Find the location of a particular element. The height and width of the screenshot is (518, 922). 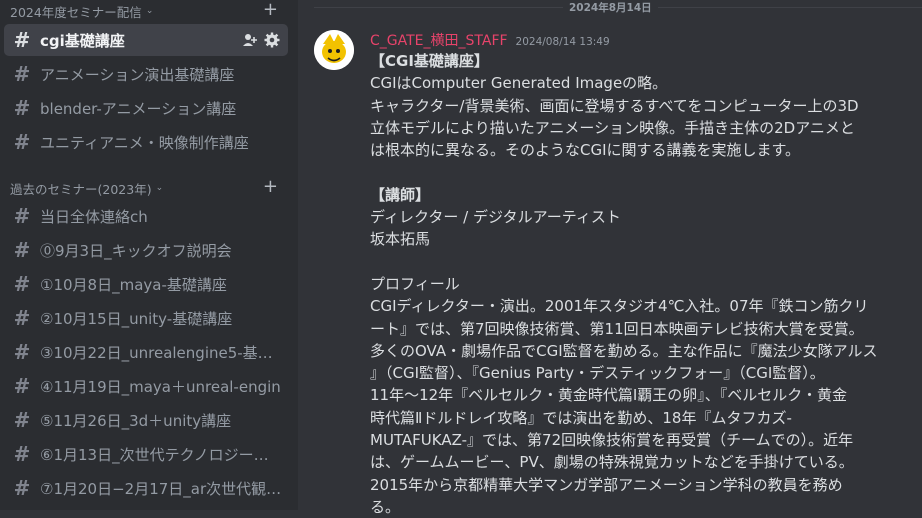

sidebar-channel-item: # ⓪9月3日_キックオフ説明会 is located at coordinates (146, 250).